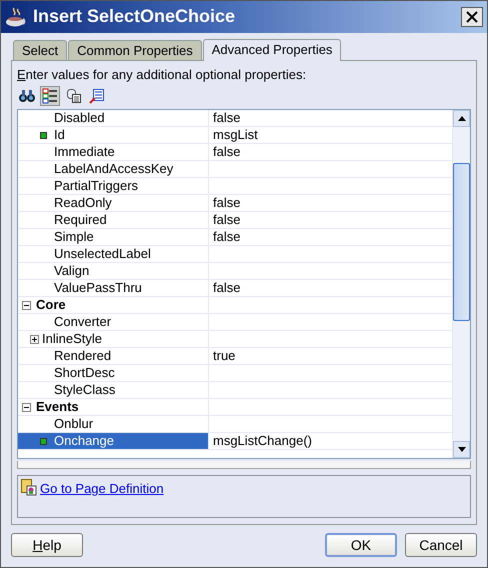 The image size is (488, 568). Describe the element at coordinates (16, 16) in the screenshot. I see `coffee-cup-icon` at that location.